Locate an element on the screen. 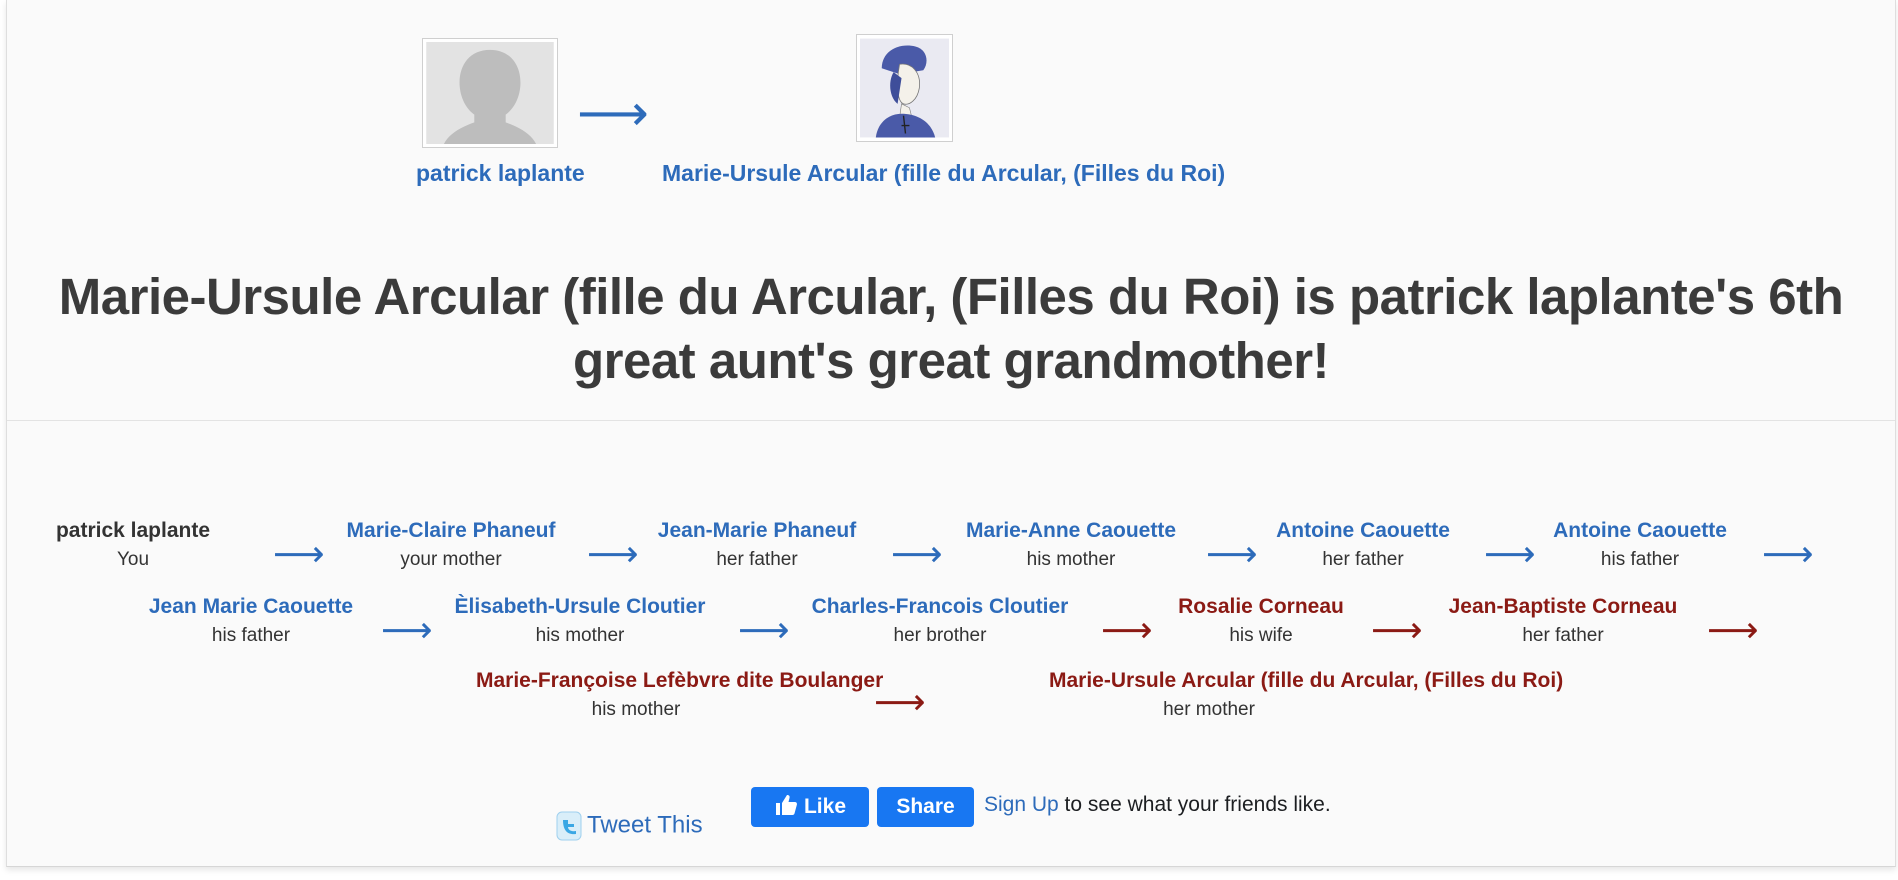  signup-link: Sign Up is located at coordinates (1021, 804).